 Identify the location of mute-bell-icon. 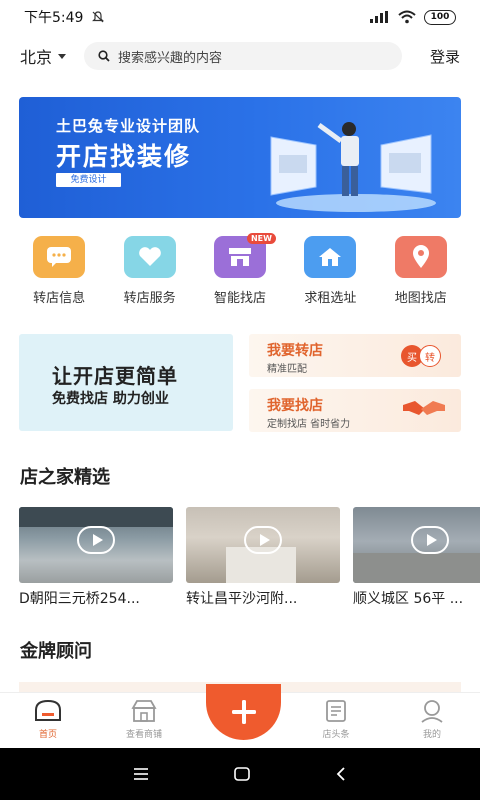
(98, 17).